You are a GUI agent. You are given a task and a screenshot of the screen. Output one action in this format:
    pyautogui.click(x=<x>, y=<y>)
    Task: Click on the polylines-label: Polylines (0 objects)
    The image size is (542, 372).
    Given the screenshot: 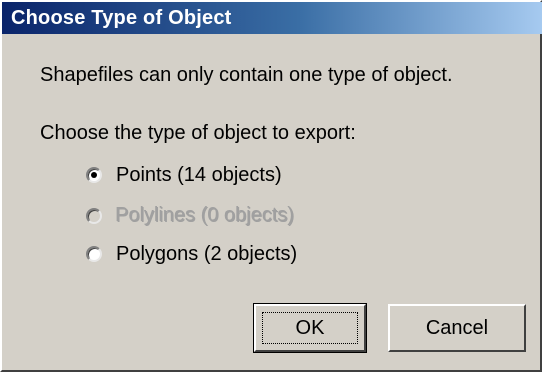 What is the action you would take?
    pyautogui.click(x=205, y=215)
    